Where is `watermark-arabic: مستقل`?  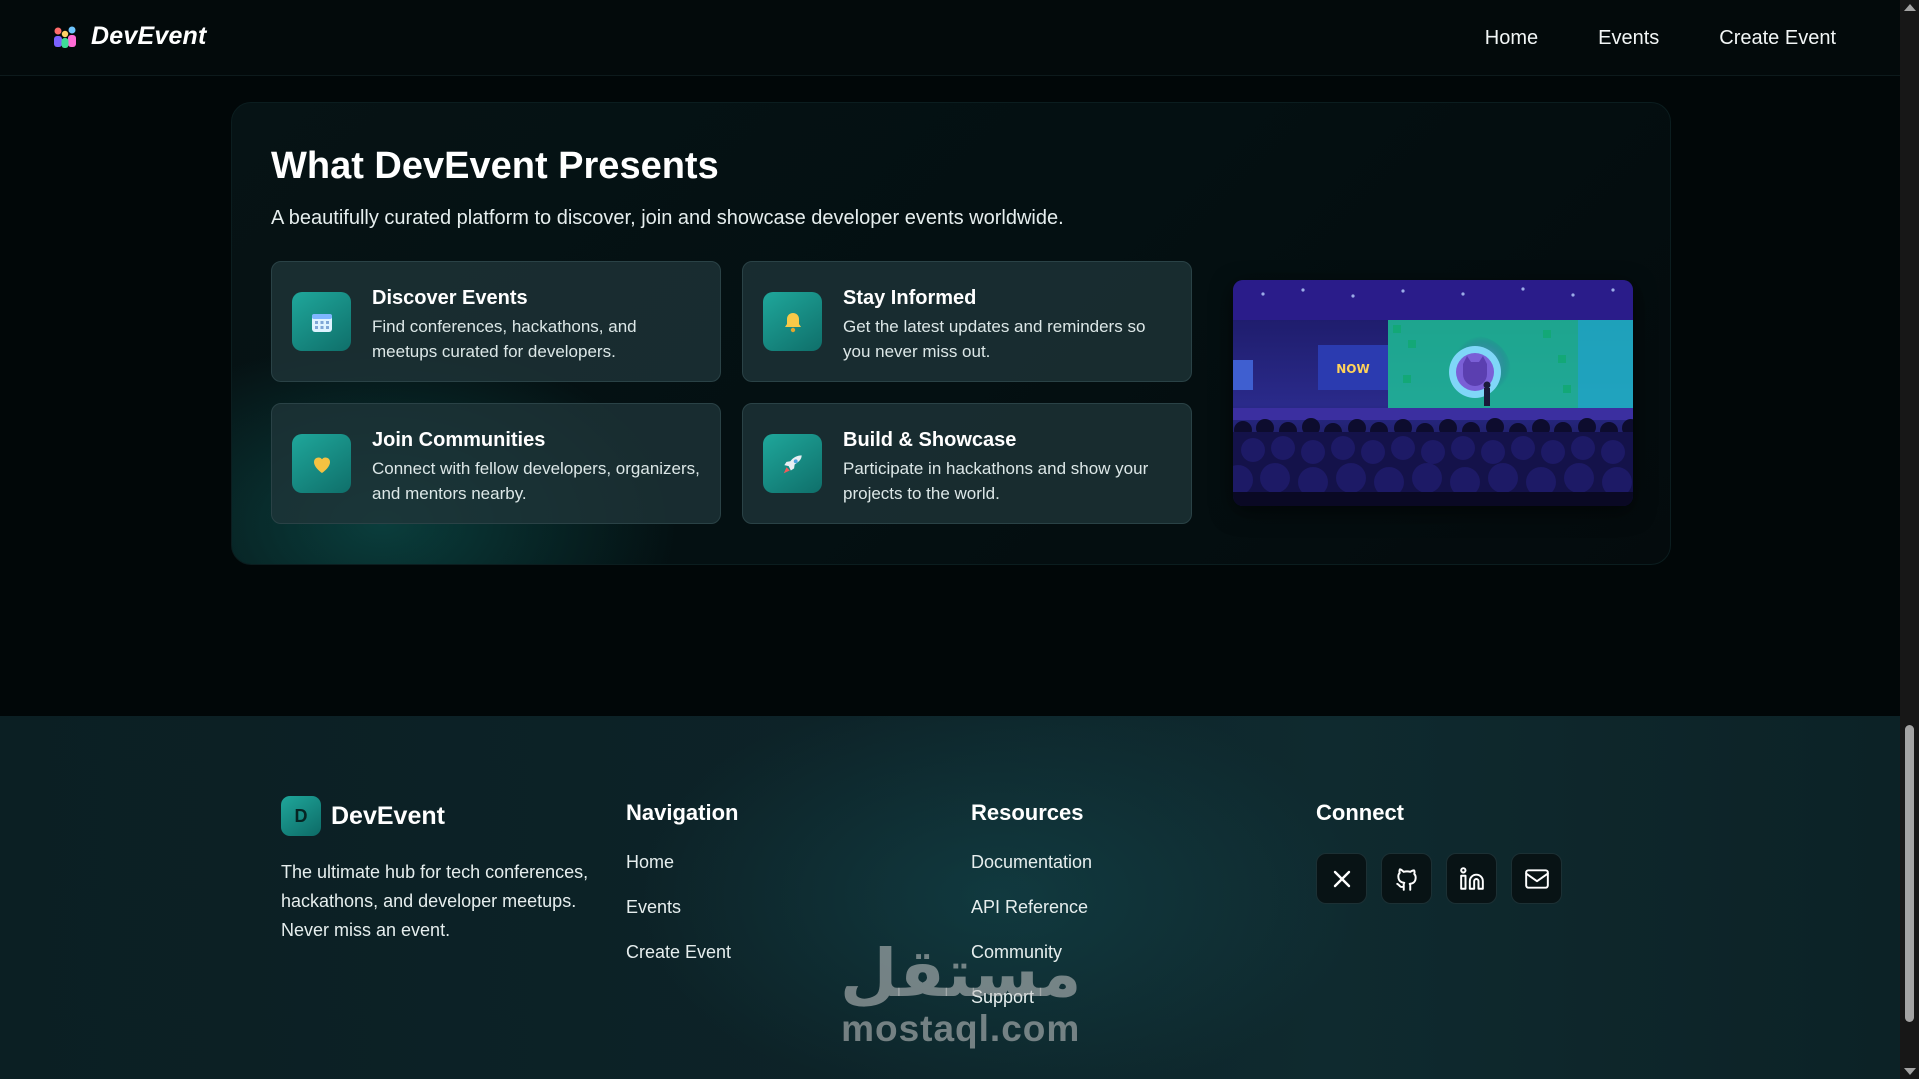
watermark-arabic: مستقل is located at coordinates (961, 973).